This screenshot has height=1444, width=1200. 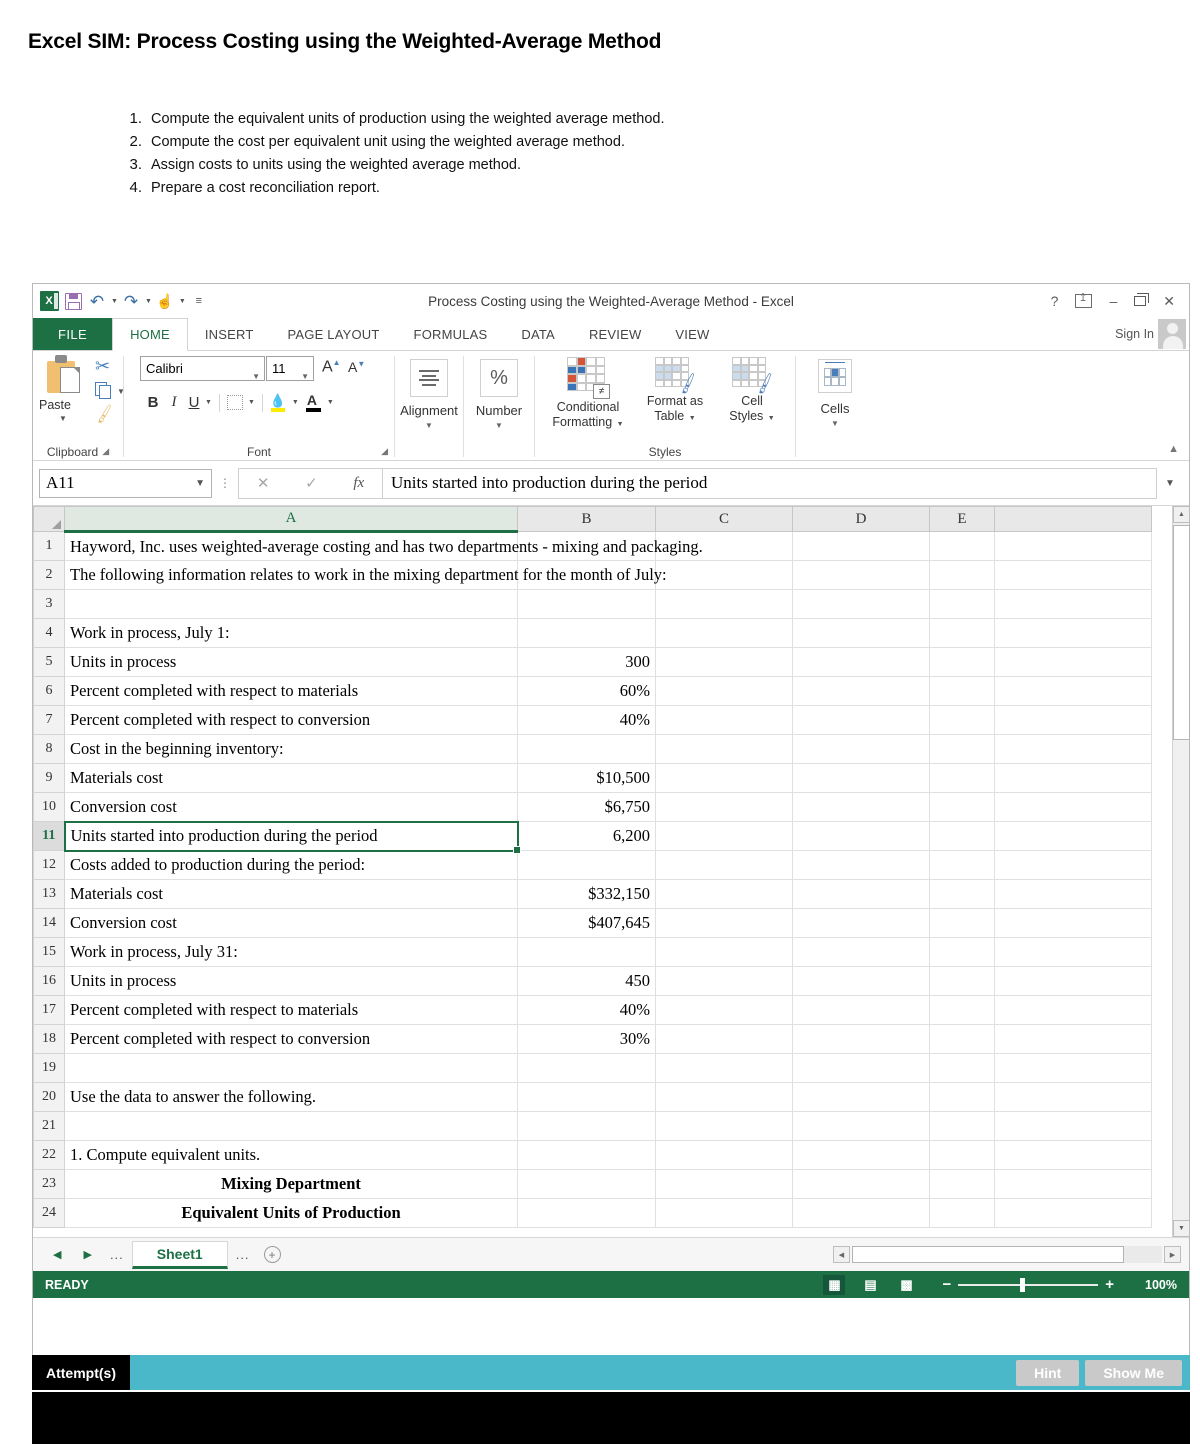 I want to click on cell-E13, so click(x=962, y=894).